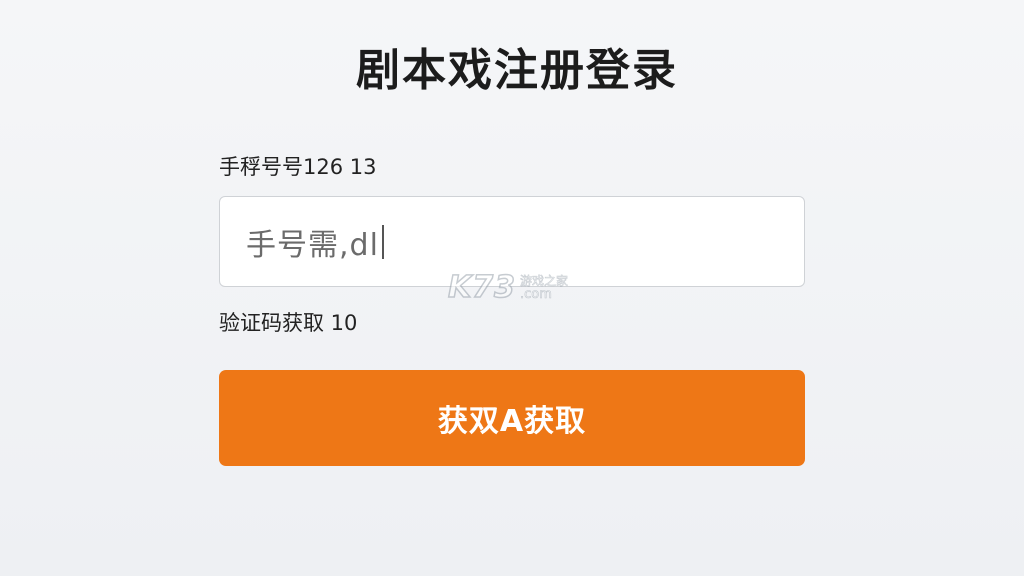 The image size is (1024, 576). I want to click on watermark-domain: .com, so click(536, 294).